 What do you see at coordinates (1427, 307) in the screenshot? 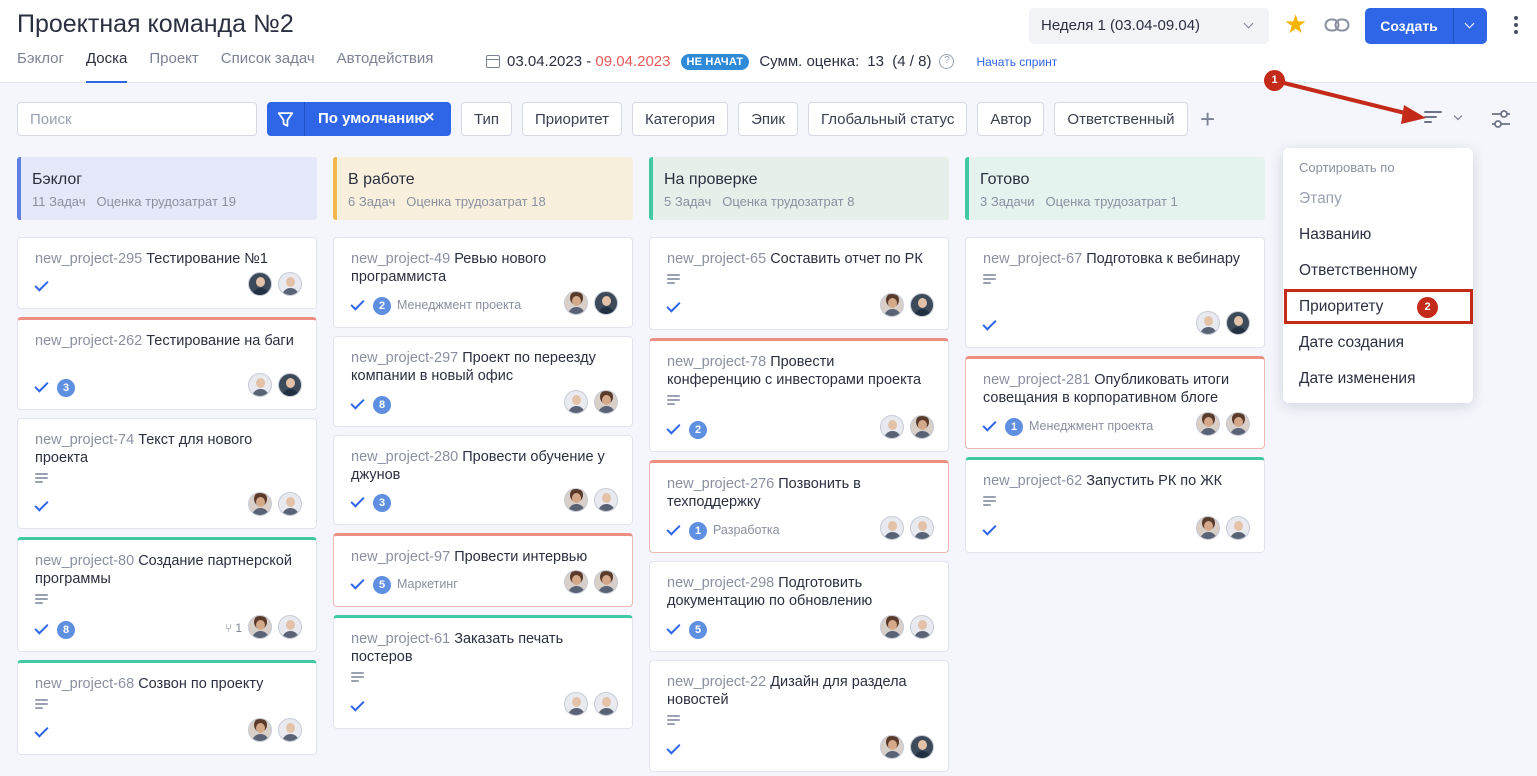
I see `annotation-marker-2: 2` at bounding box center [1427, 307].